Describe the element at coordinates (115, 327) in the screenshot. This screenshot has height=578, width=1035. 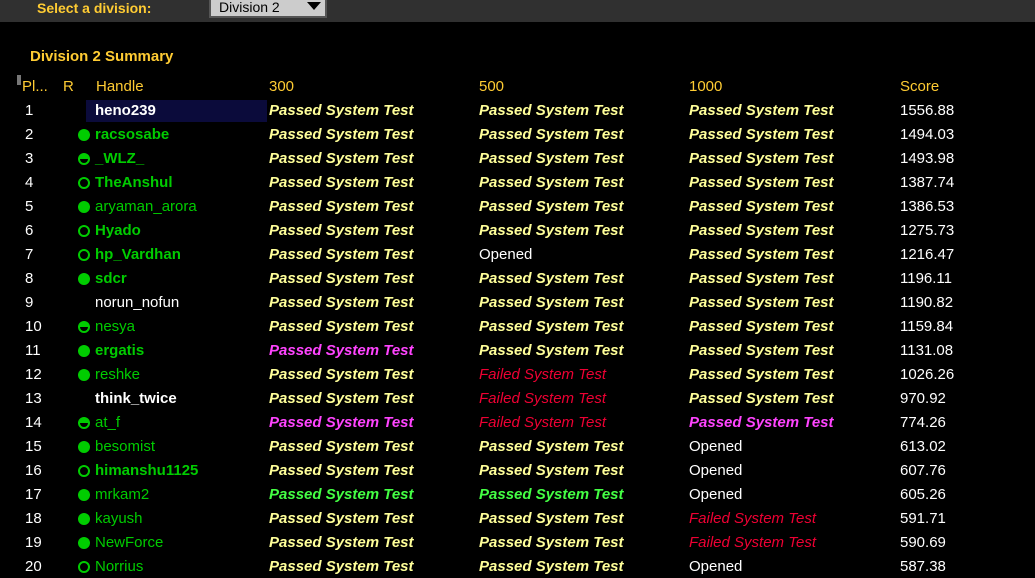
I see `handle-cell: nesya` at that location.